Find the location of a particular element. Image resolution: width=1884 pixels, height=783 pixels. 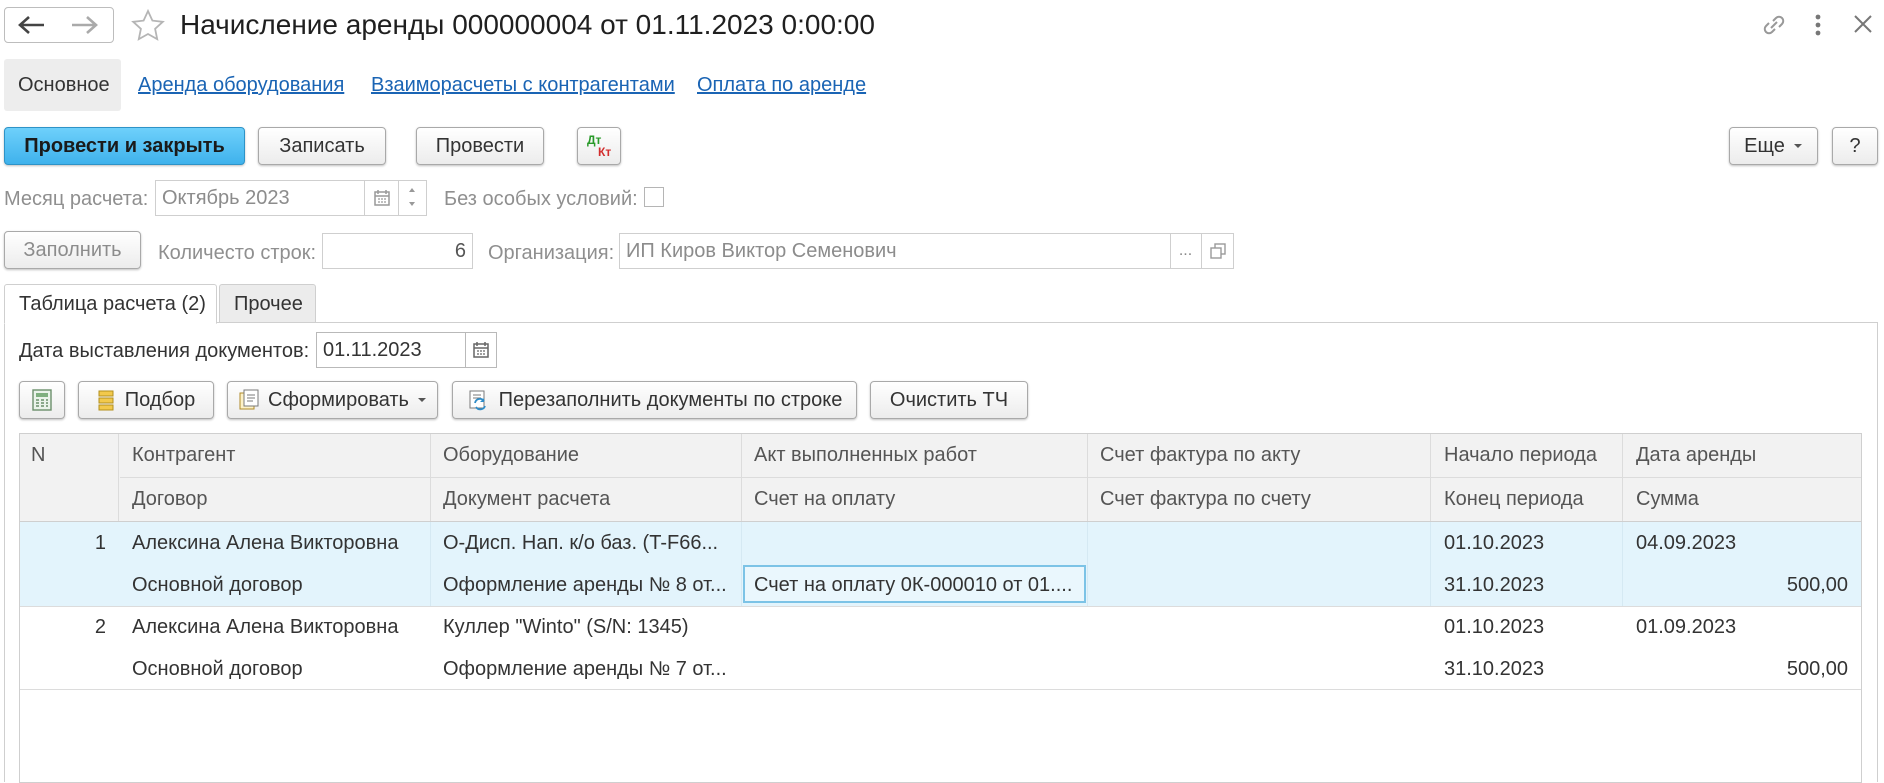

spin-down-icon is located at coordinates (412, 204).